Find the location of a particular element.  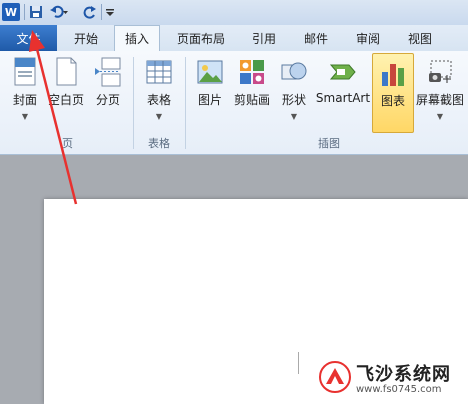

smartart-icon is located at coordinates (343, 72).